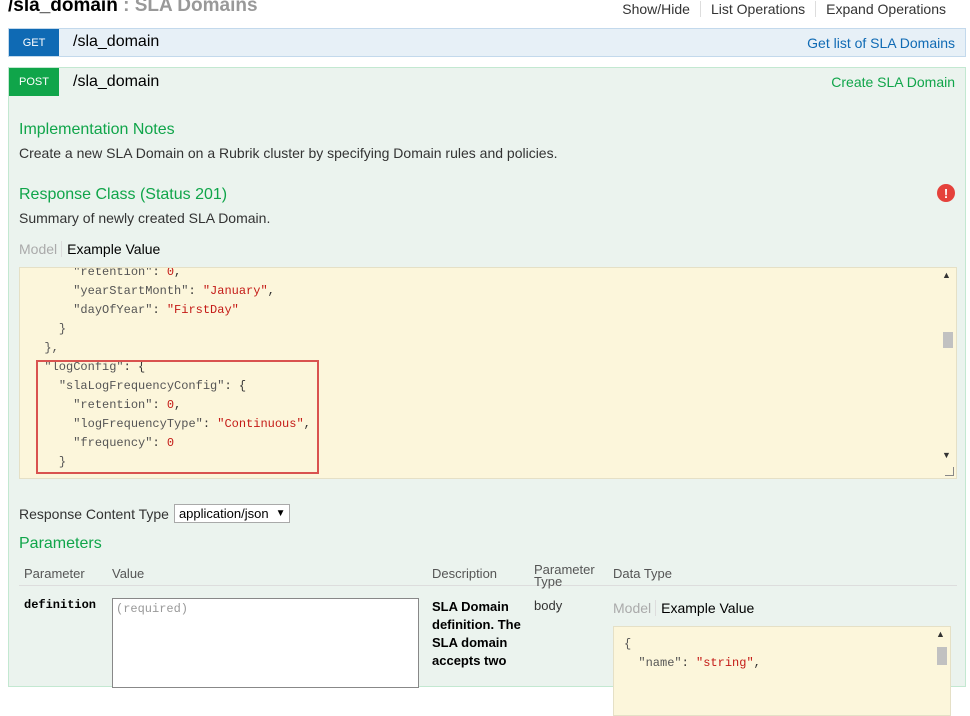 The height and width of the screenshot is (716, 970). I want to click on post-method-badge: POST, so click(34, 82).